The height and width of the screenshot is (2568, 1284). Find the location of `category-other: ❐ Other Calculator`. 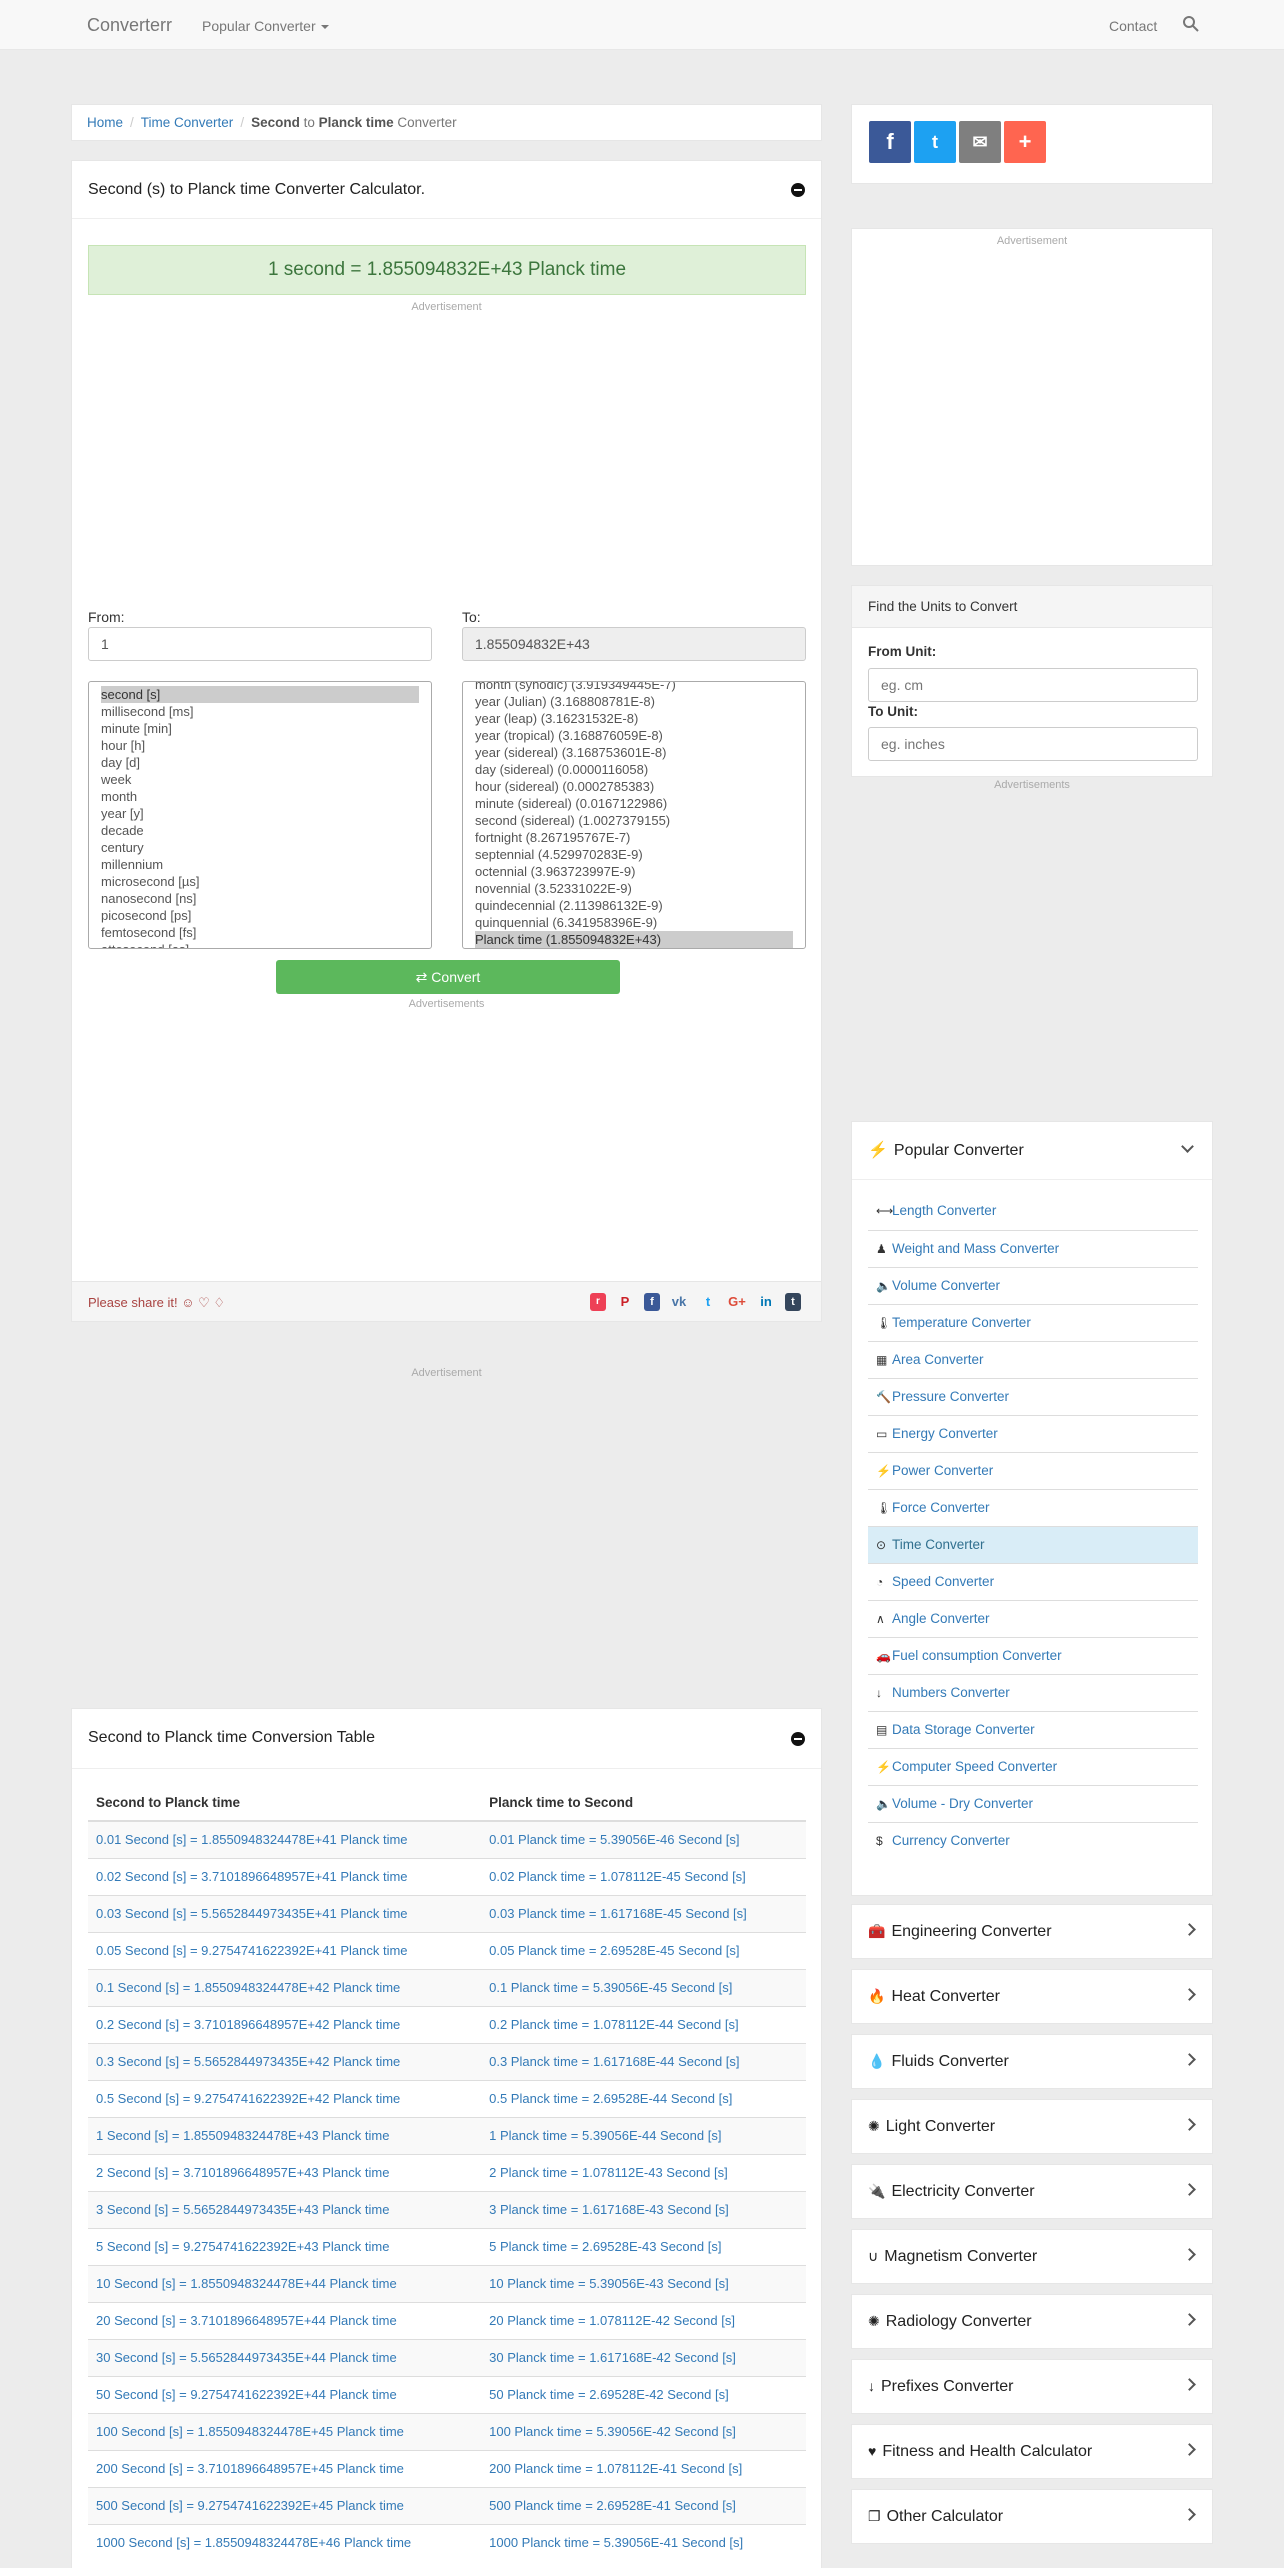

category-other: ❐ Other Calculator is located at coordinates (1032, 2516).